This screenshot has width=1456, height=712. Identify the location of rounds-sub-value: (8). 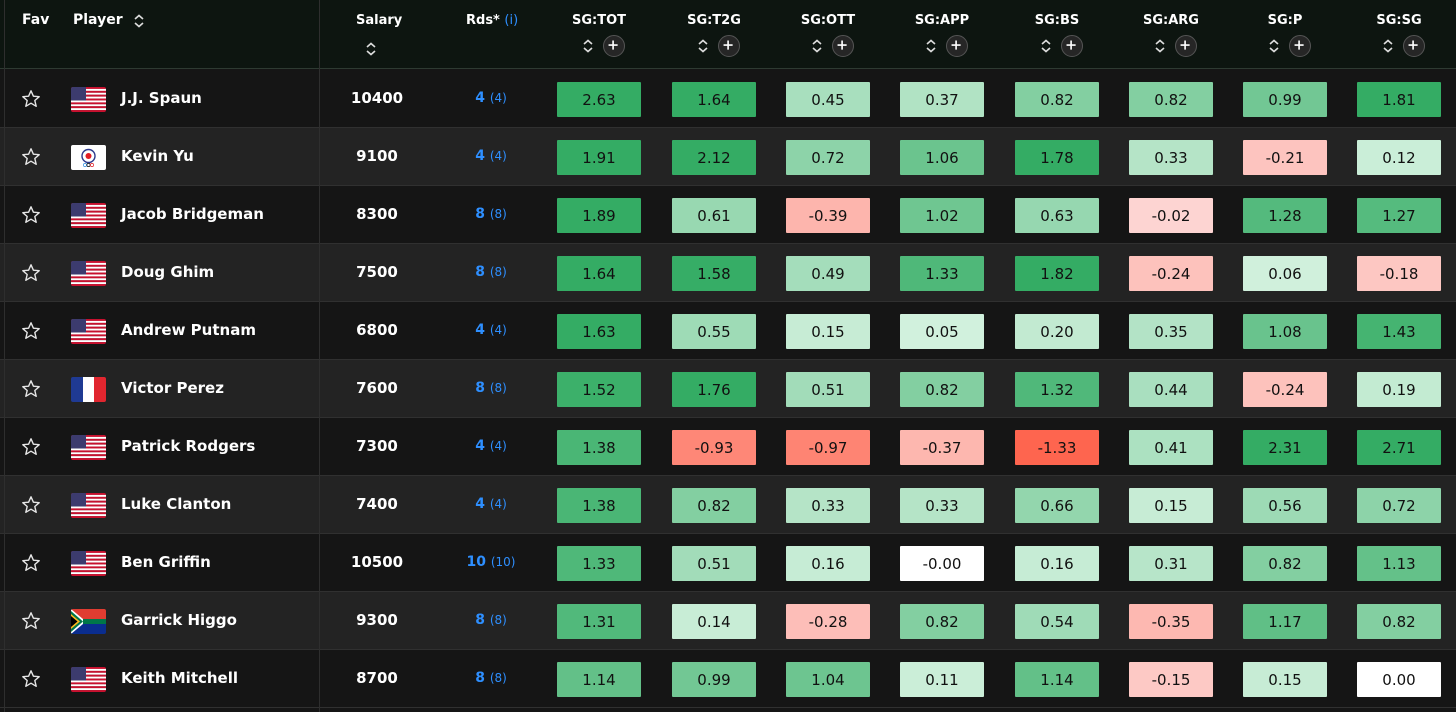
(498, 214).